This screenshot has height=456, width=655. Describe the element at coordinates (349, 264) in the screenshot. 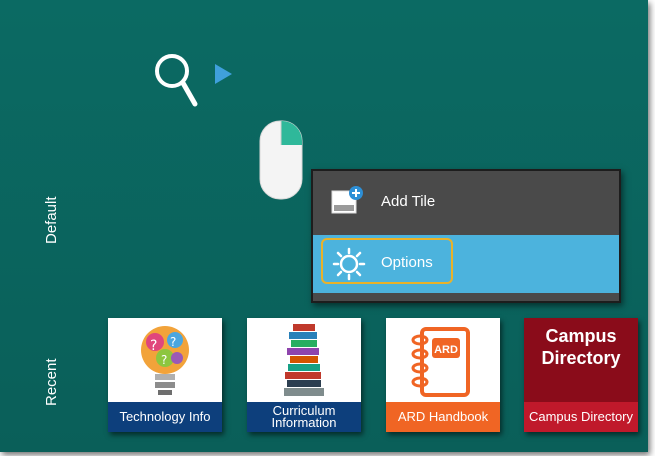

I see `gear-icon` at that location.